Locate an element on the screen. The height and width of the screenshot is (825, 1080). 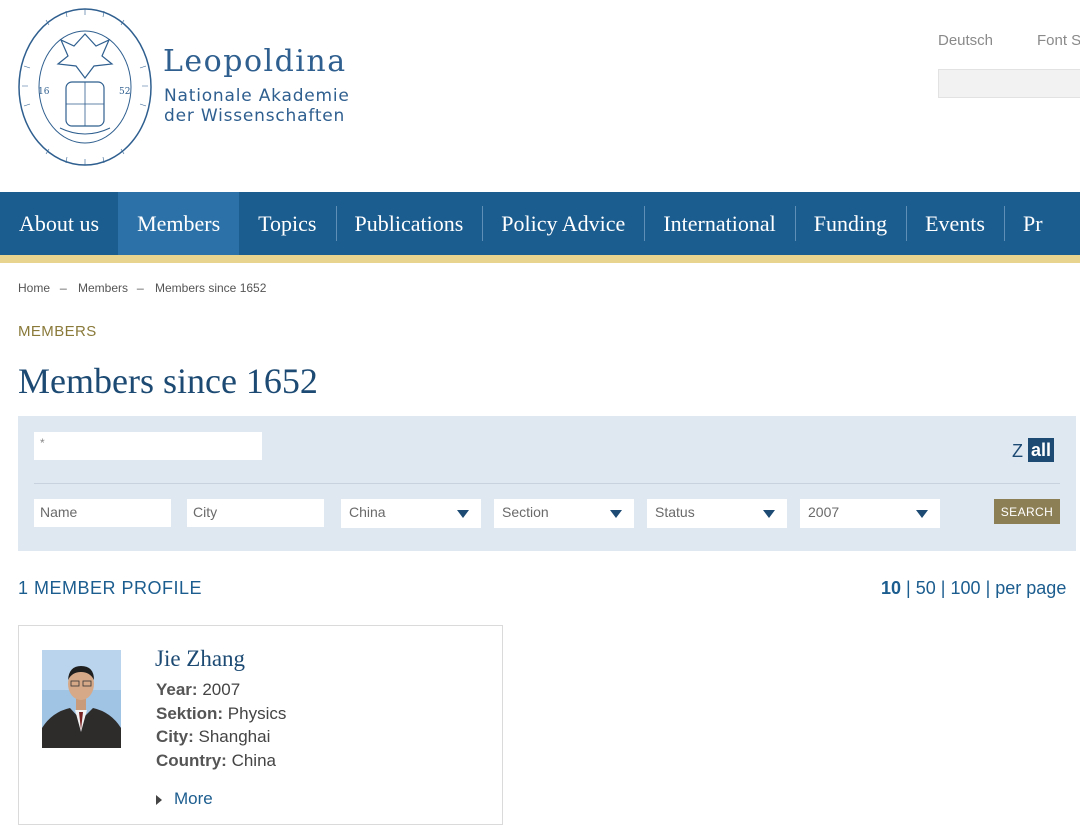
nav-topics: Topics is located at coordinates (287, 223).